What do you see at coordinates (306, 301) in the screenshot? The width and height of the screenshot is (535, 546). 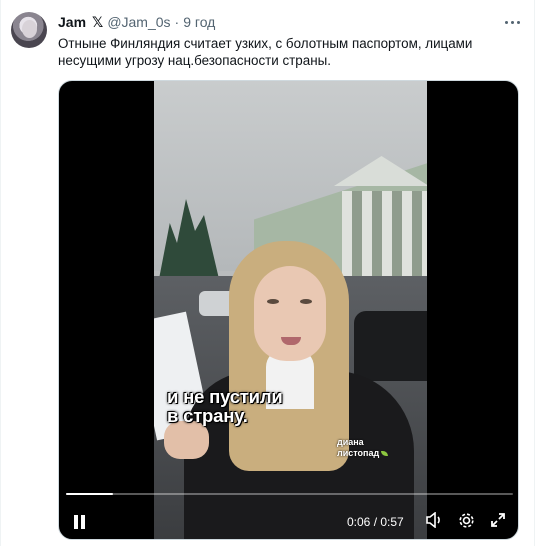 I see `video-scene-eye-right` at bounding box center [306, 301].